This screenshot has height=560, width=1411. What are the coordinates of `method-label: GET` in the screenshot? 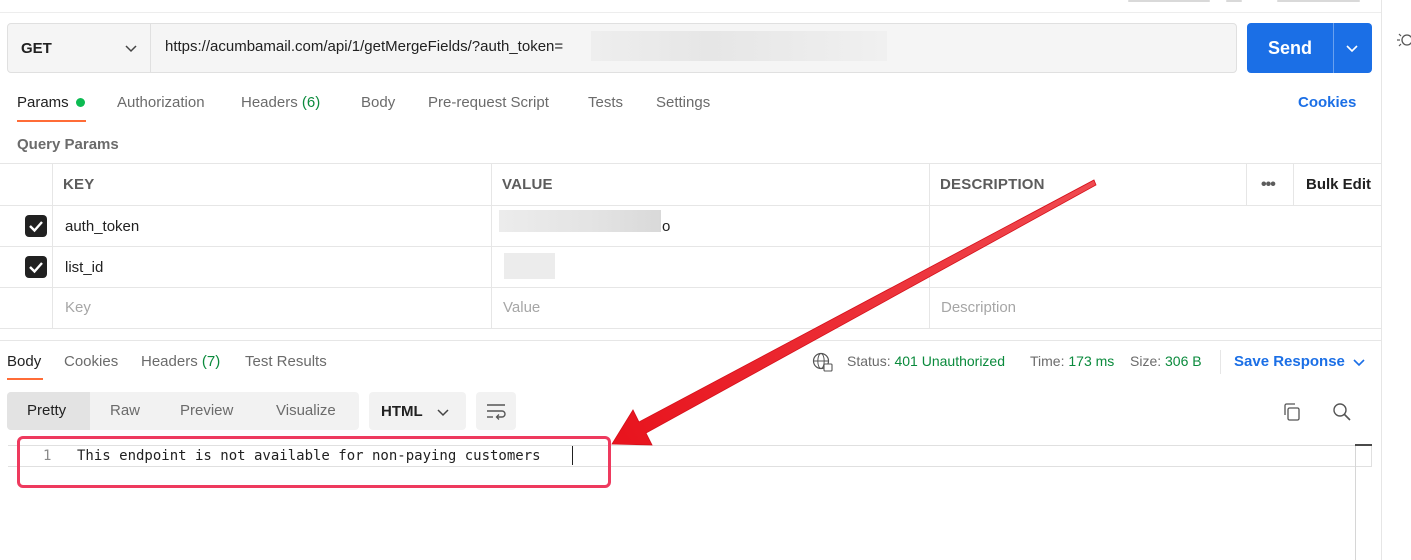 It's located at (36, 48).